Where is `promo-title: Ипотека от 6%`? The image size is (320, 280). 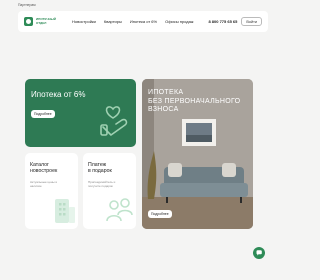
promo-title: Ипотека от 6% is located at coordinates (58, 94).